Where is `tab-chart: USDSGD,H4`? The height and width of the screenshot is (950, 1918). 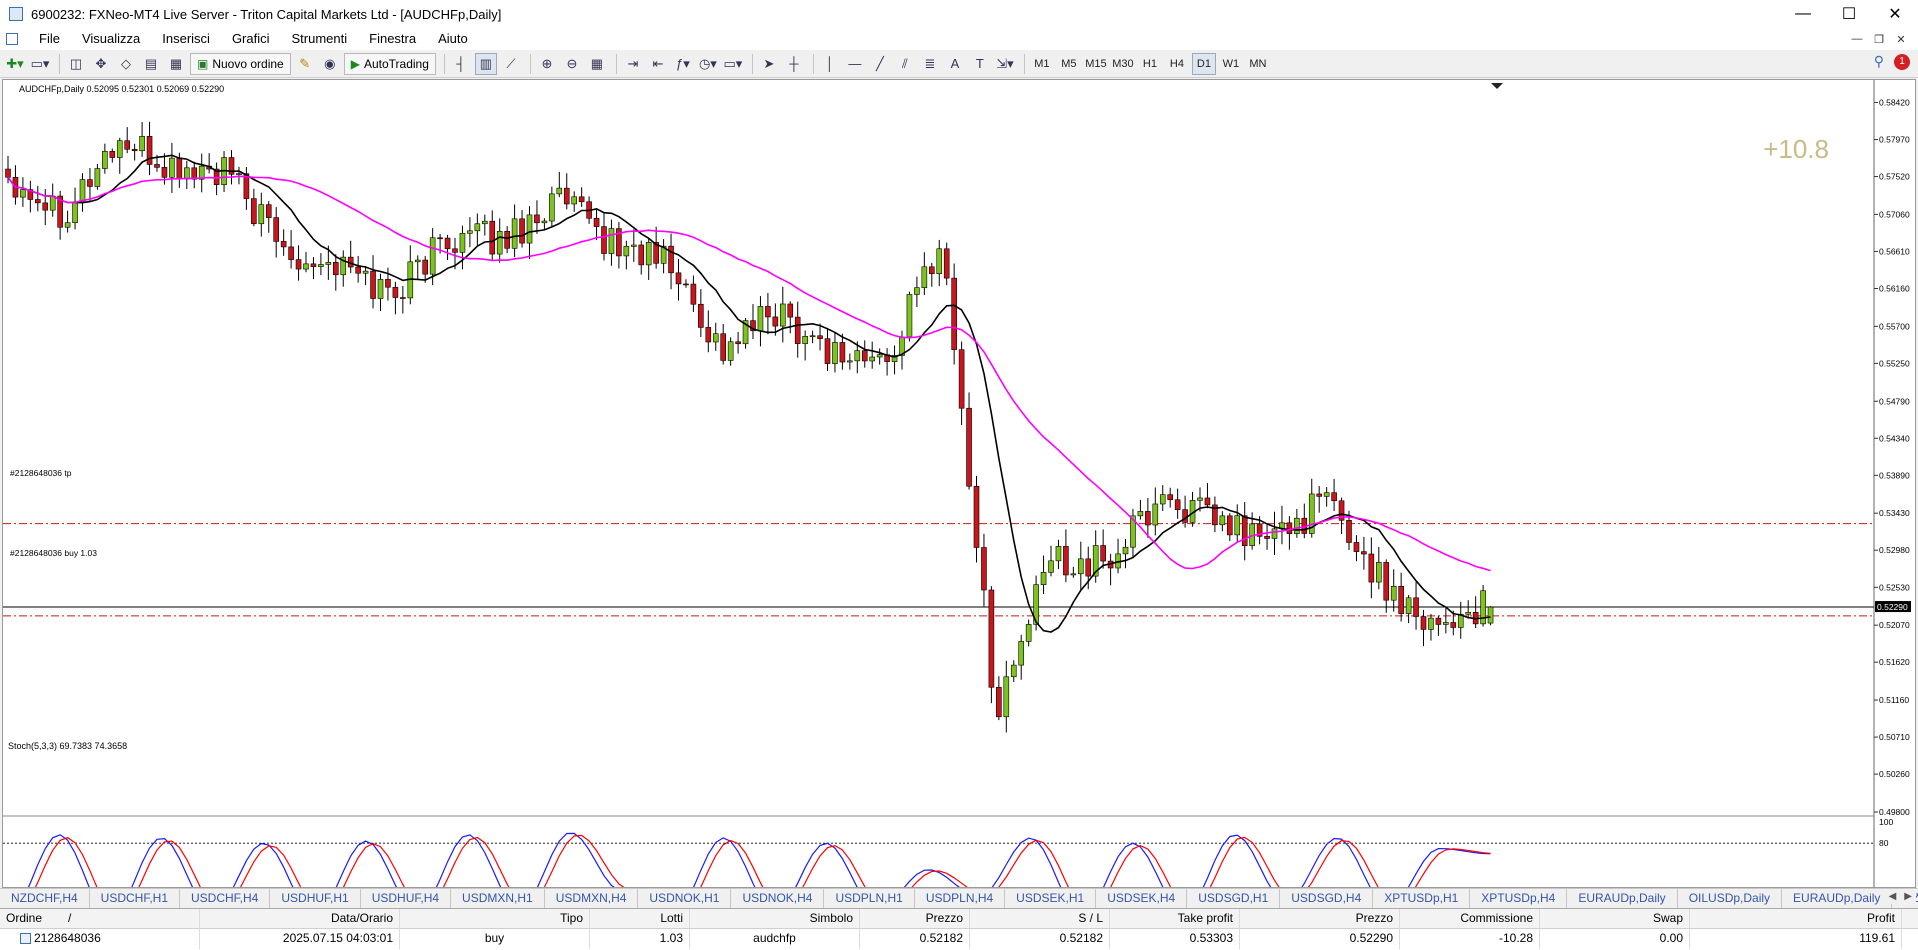 tab-chart: USDSGD,H4 is located at coordinates (1327, 898).